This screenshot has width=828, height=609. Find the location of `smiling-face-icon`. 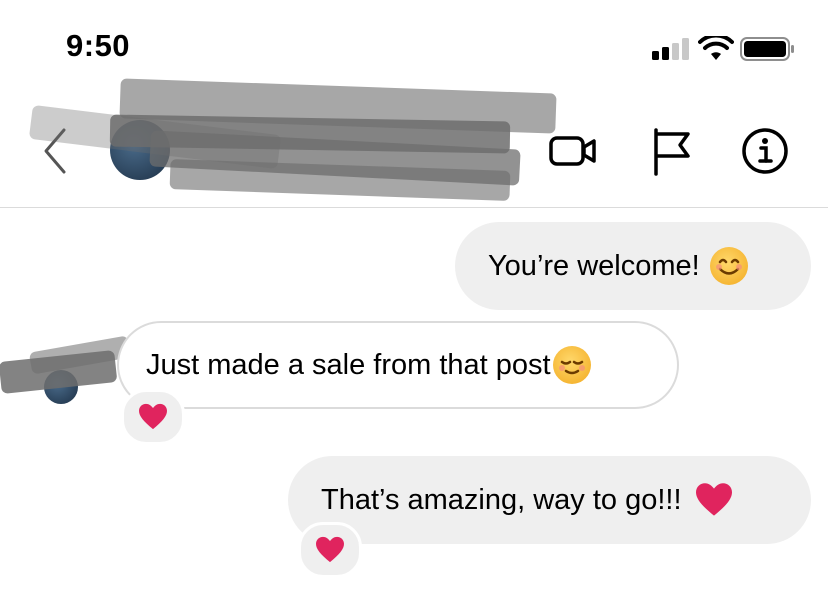

smiling-face-icon is located at coordinates (728, 266).